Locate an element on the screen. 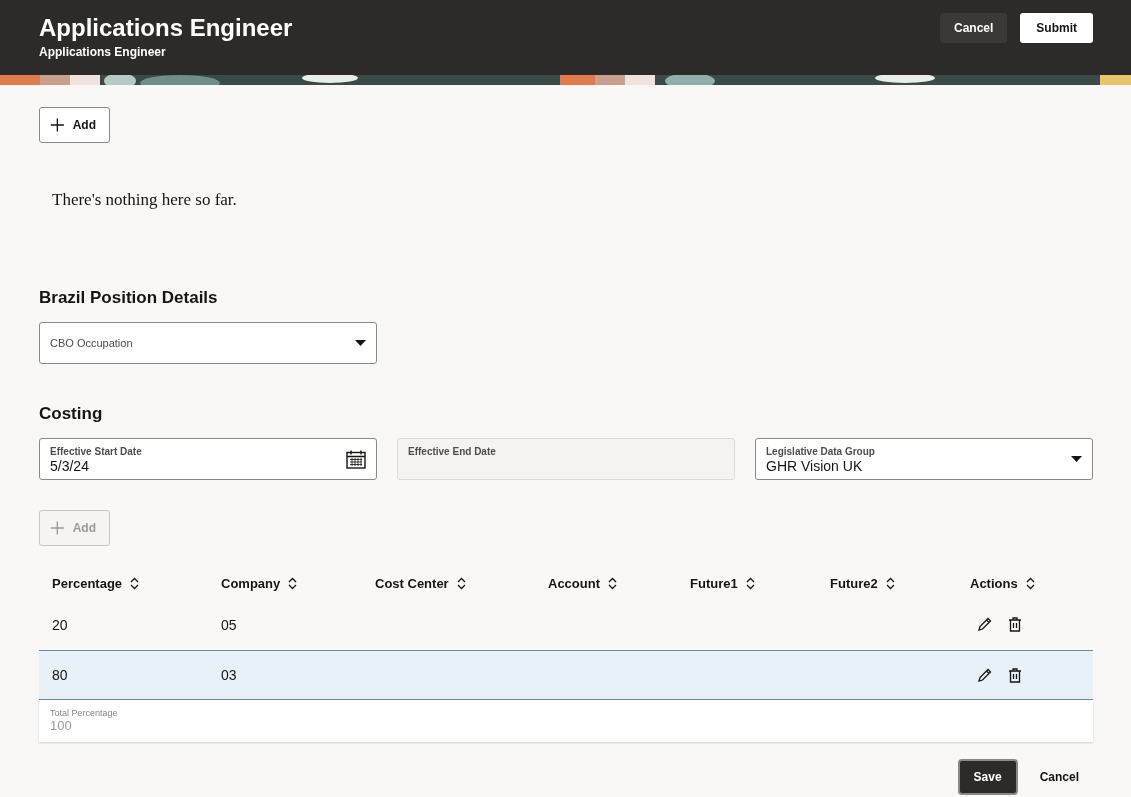  column-header: Company is located at coordinates (251, 583).